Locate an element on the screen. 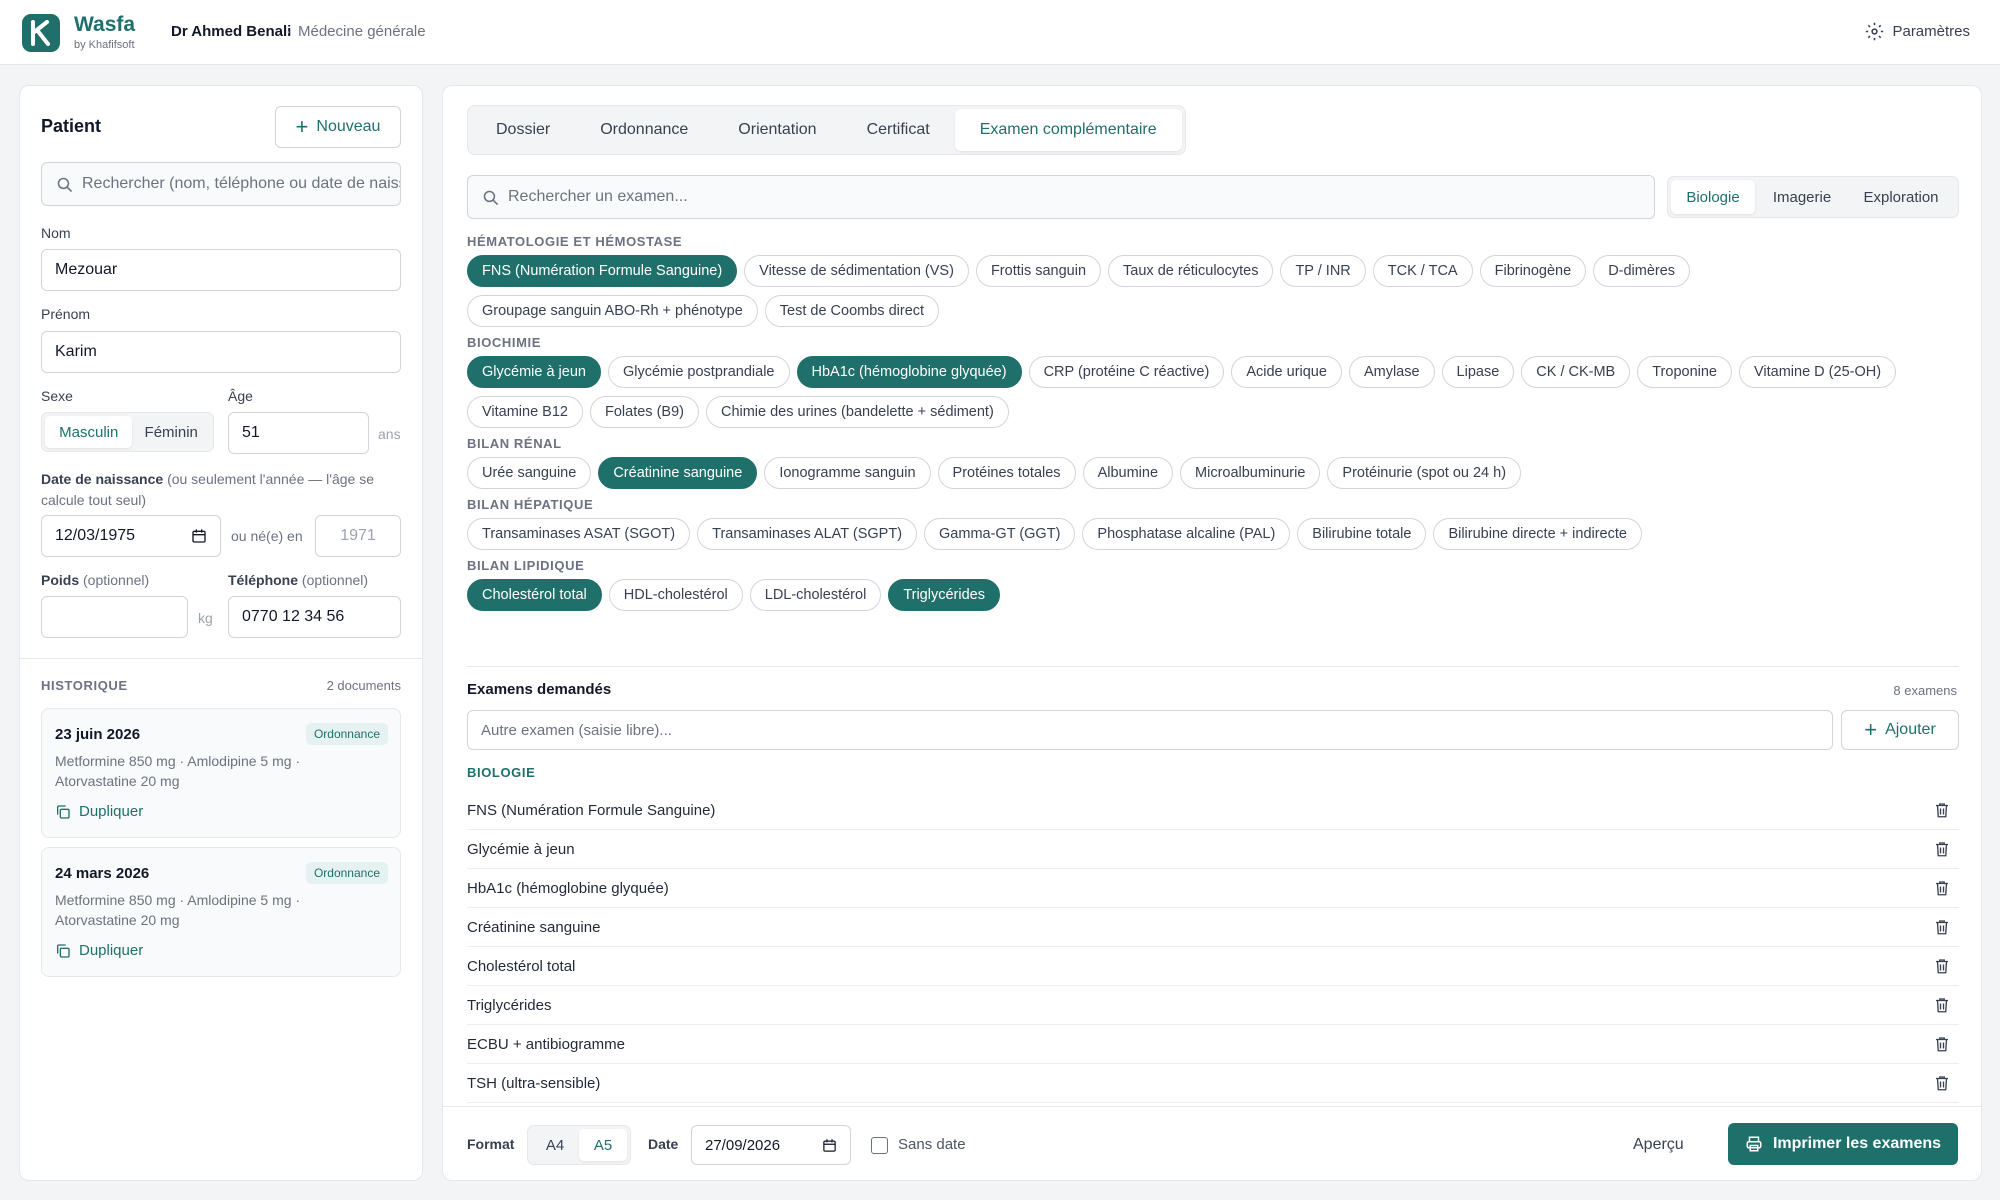 This screenshot has height=1200, width=2000. prenom-field: Karim is located at coordinates (221, 352).